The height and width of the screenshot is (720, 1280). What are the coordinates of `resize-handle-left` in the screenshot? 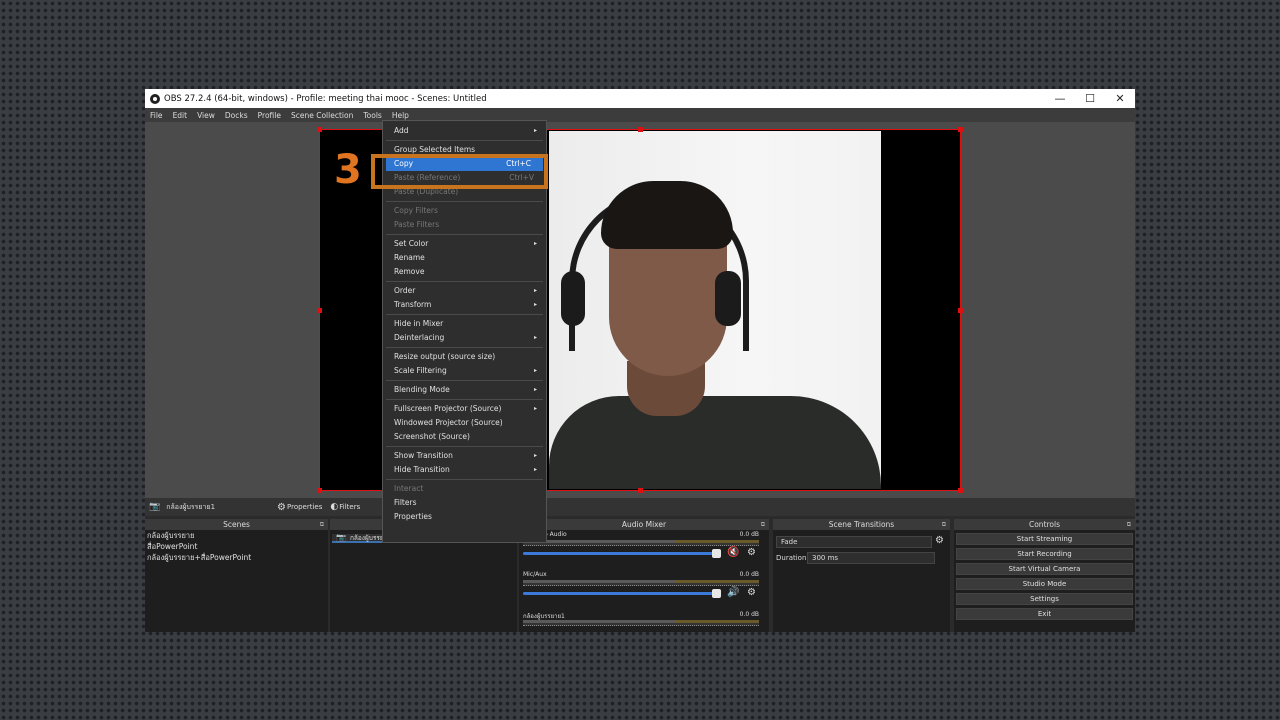 It's located at (319, 310).